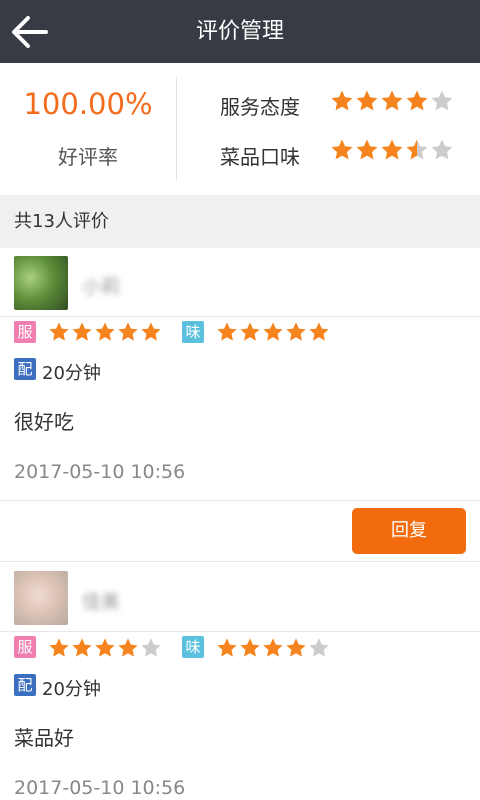 This screenshot has height=800, width=480. What do you see at coordinates (101, 602) in the screenshot?
I see `username: 佳美` at bounding box center [101, 602].